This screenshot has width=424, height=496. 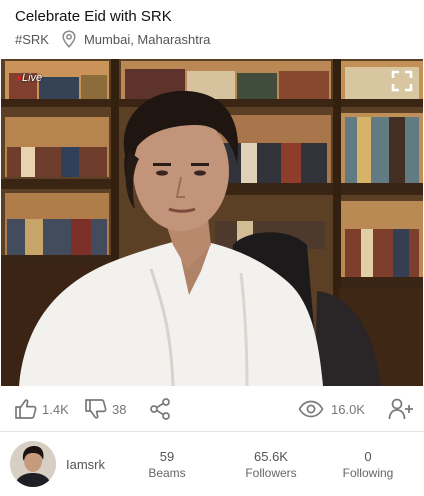 I want to click on action-bar: 1.4K 38 16.0K, so click(x=212, y=409).